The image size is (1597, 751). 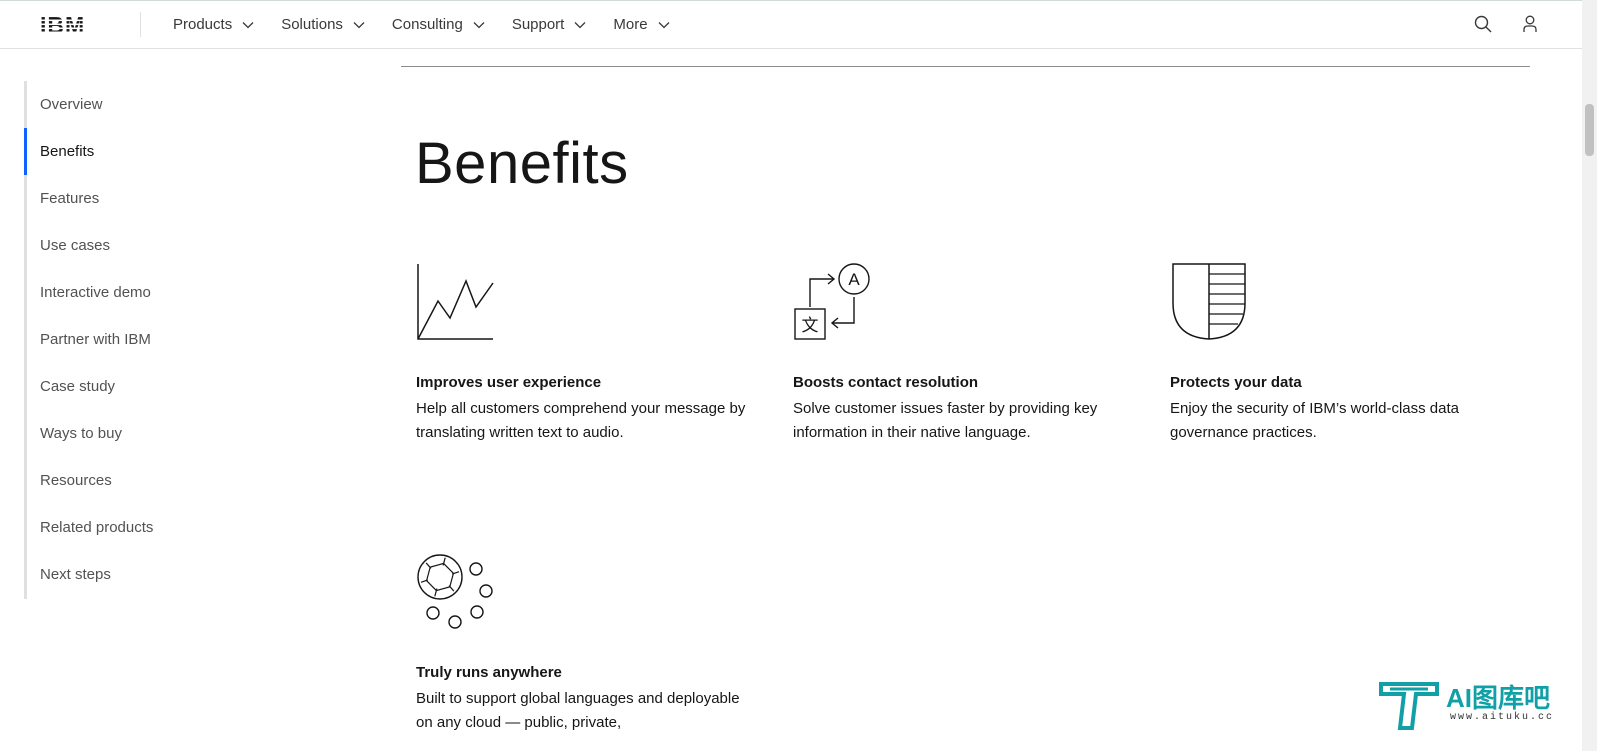 What do you see at coordinates (1409, 706) in the screenshot?
I see `watermark-logo-icon` at bounding box center [1409, 706].